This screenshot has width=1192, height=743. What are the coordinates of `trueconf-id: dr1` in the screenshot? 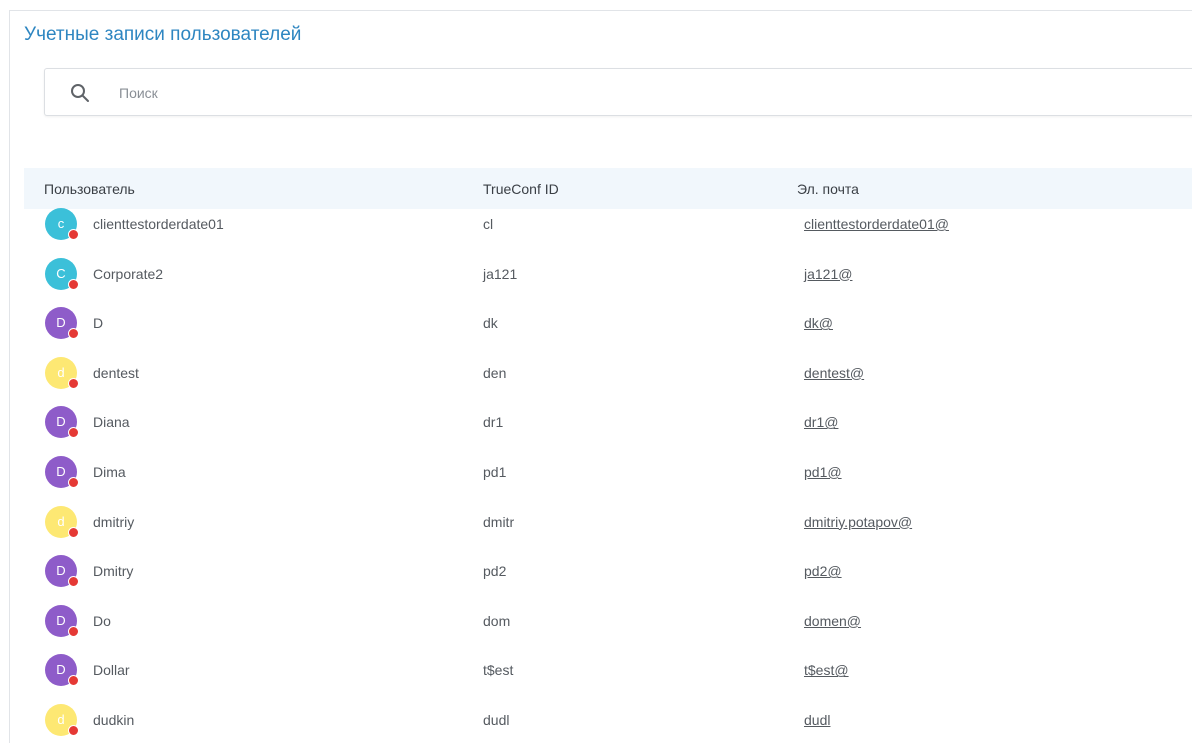 It's located at (493, 422).